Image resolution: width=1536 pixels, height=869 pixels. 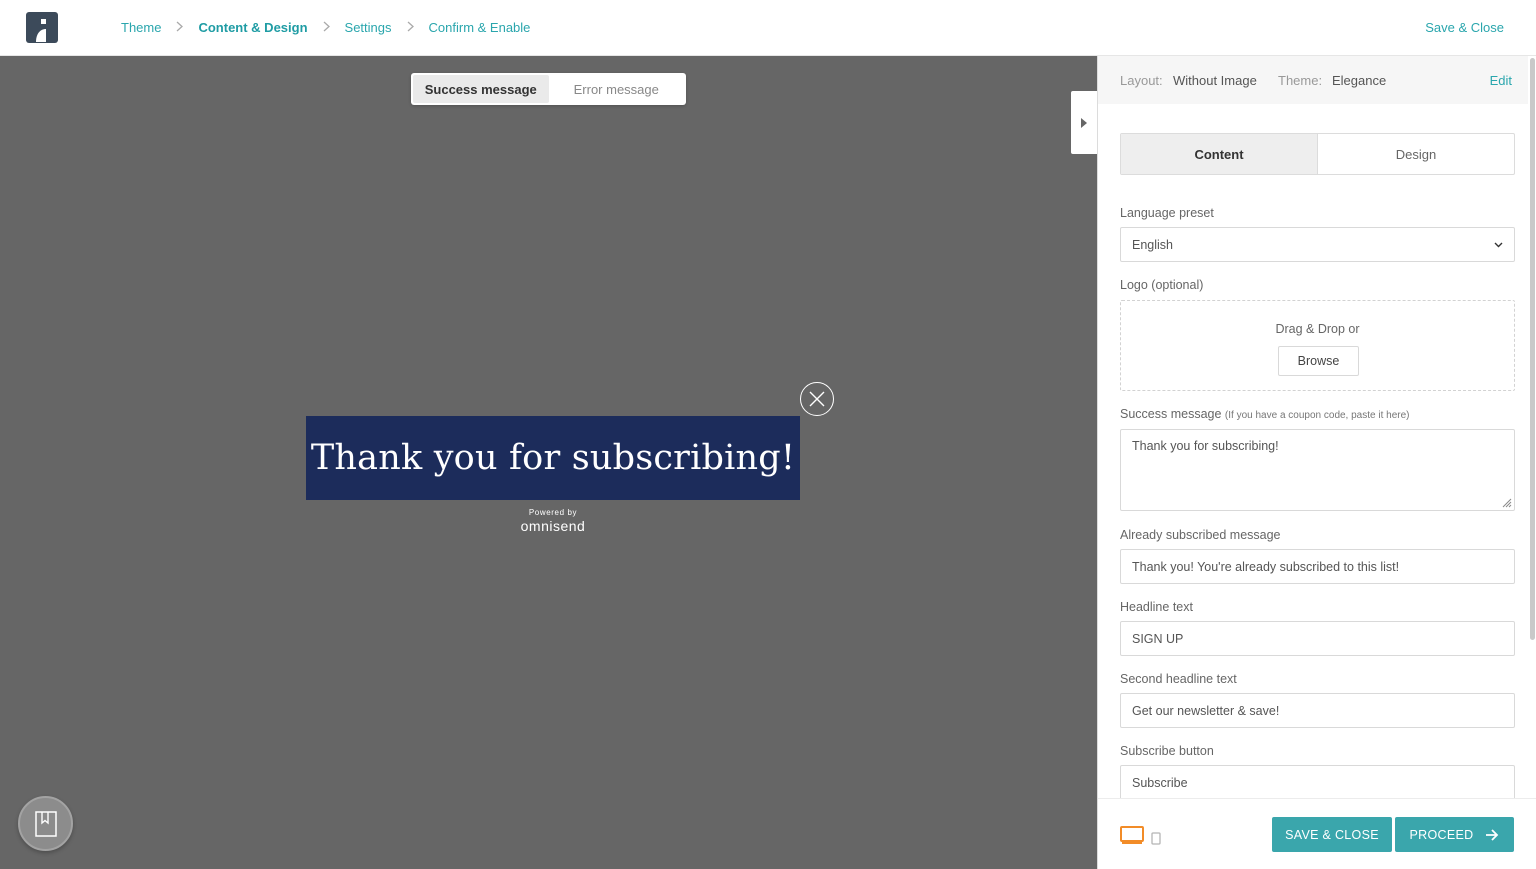 I want to click on subscribe-button-label: Subscribe button, so click(x=1167, y=751).